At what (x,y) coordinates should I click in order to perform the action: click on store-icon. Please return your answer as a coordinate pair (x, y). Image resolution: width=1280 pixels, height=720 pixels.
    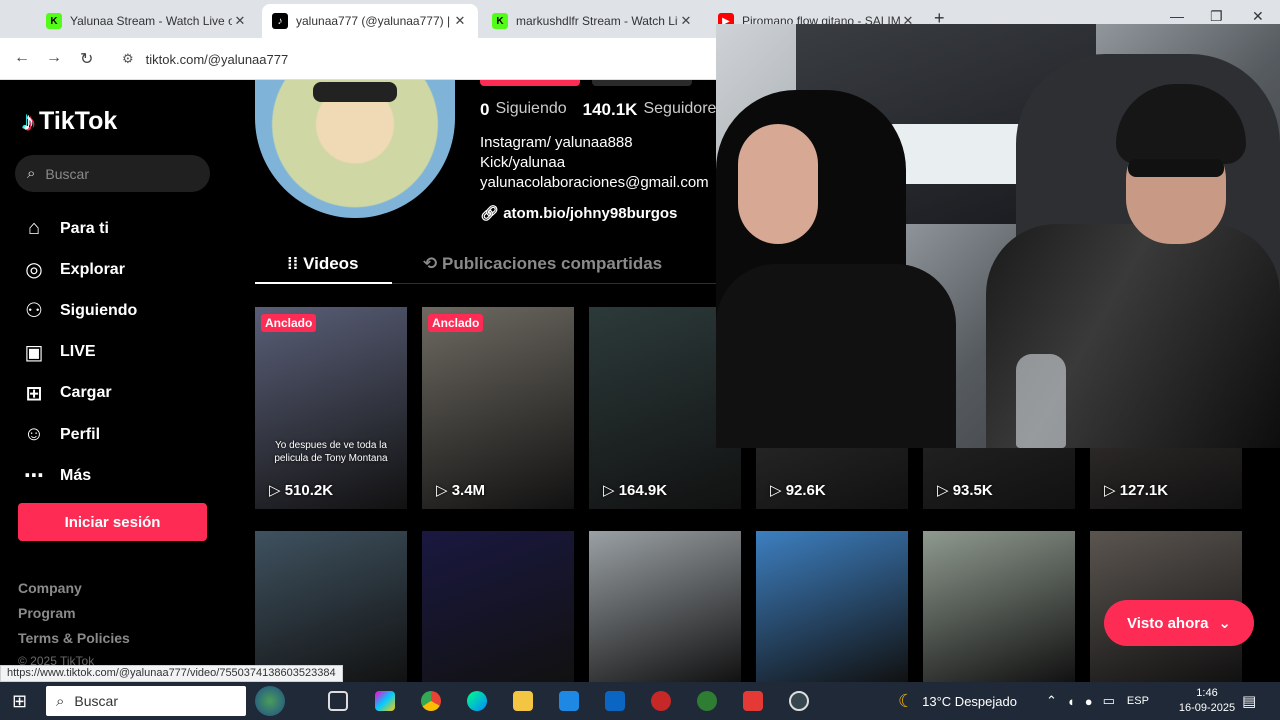
    Looking at the image, I should click on (569, 701).